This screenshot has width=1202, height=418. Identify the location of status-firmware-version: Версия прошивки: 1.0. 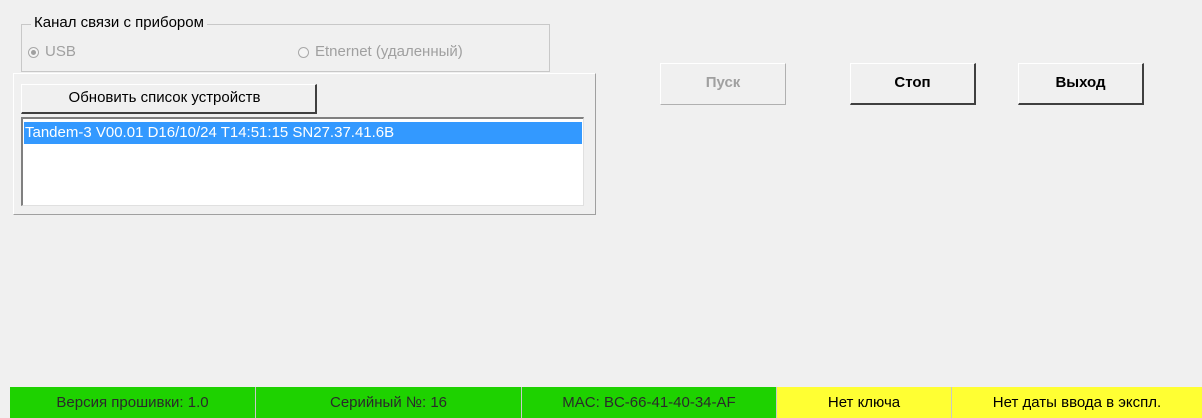
(133, 402).